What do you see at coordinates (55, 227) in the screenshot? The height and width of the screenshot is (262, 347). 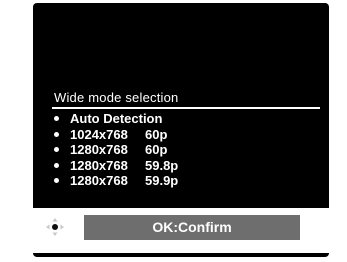 I see `dpad-icon` at bounding box center [55, 227].